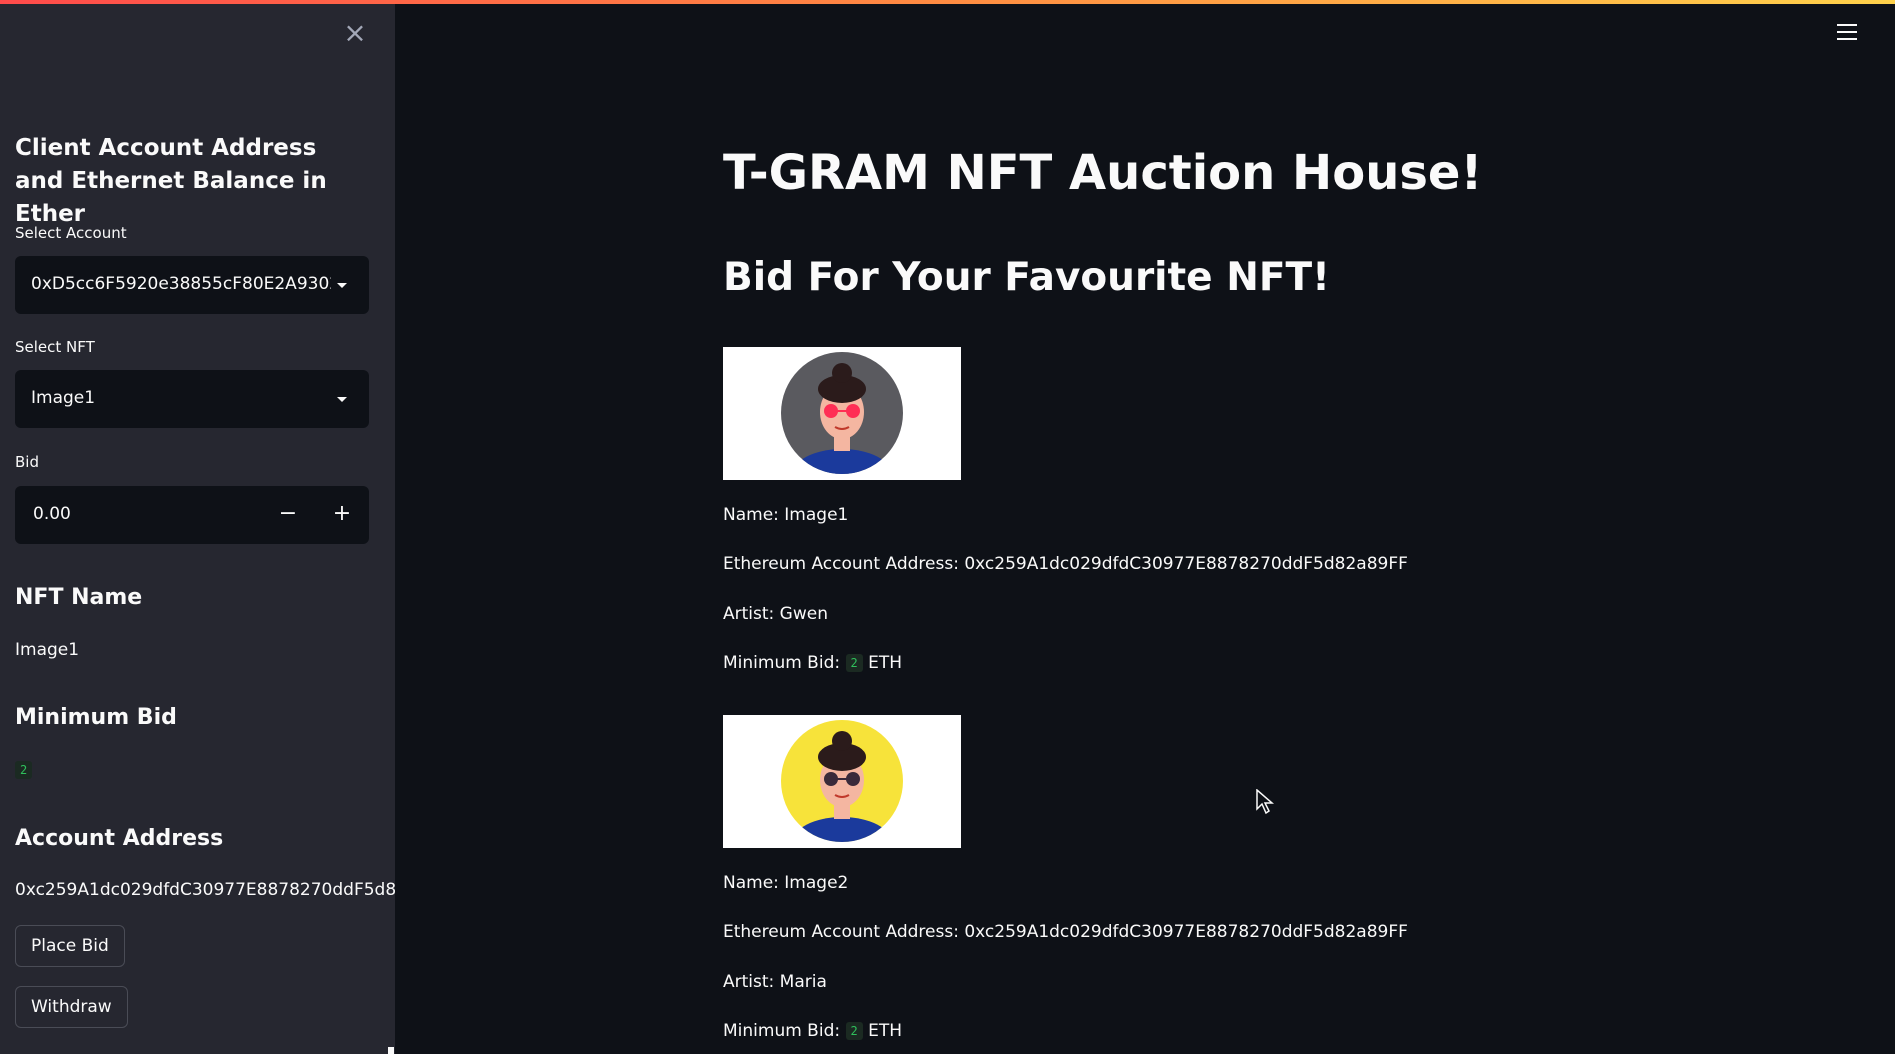  I want to click on top-accent-bar, so click(947, 2).